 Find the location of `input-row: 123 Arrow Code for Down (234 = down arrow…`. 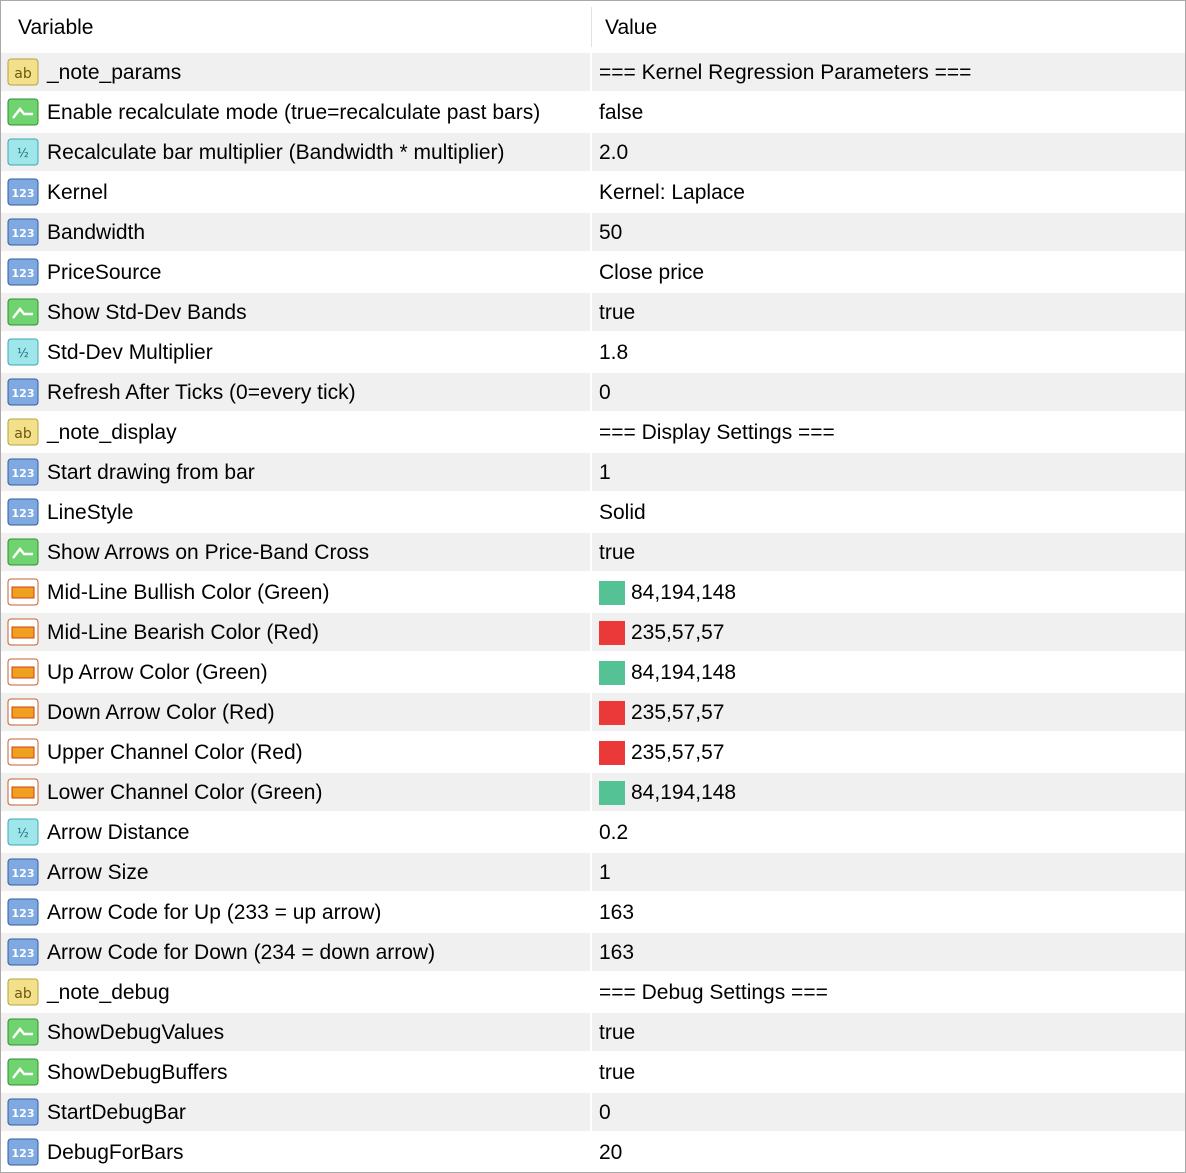

input-row: 123 Arrow Code for Down (234 = down arrow… is located at coordinates (593, 953).